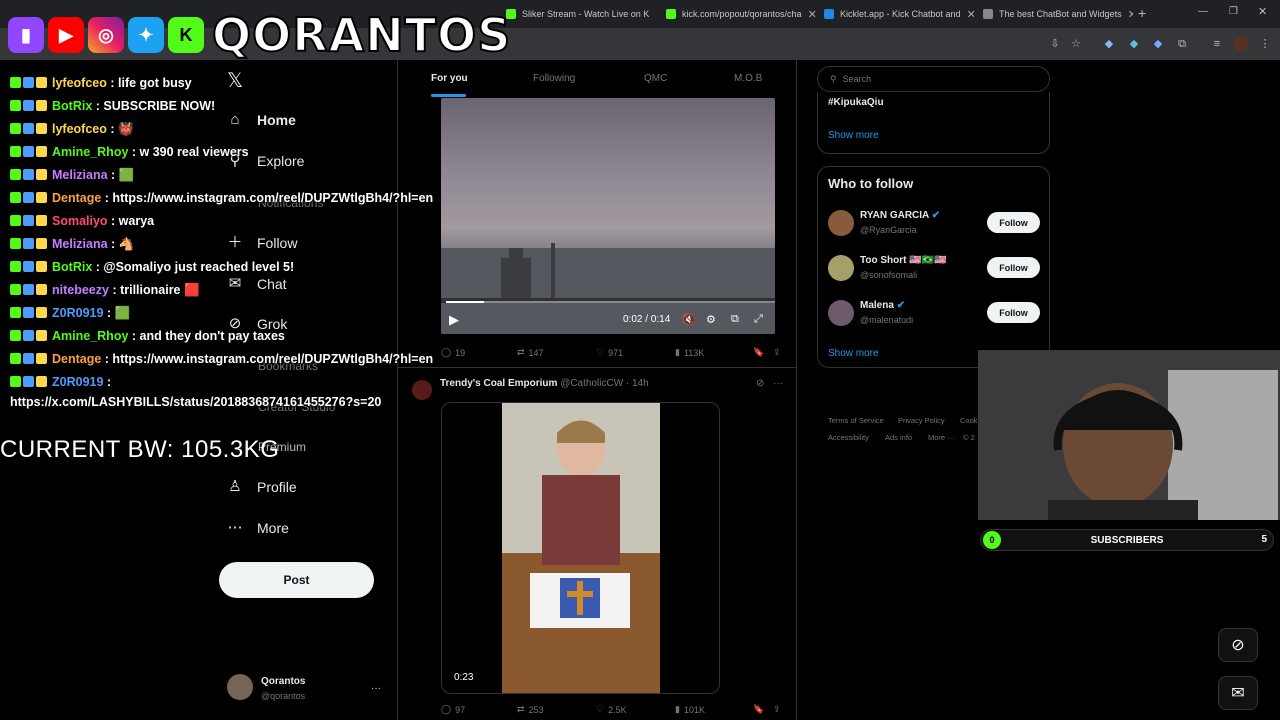  What do you see at coordinates (655, 78) in the screenshot?
I see `tab-qmc: QMC` at bounding box center [655, 78].